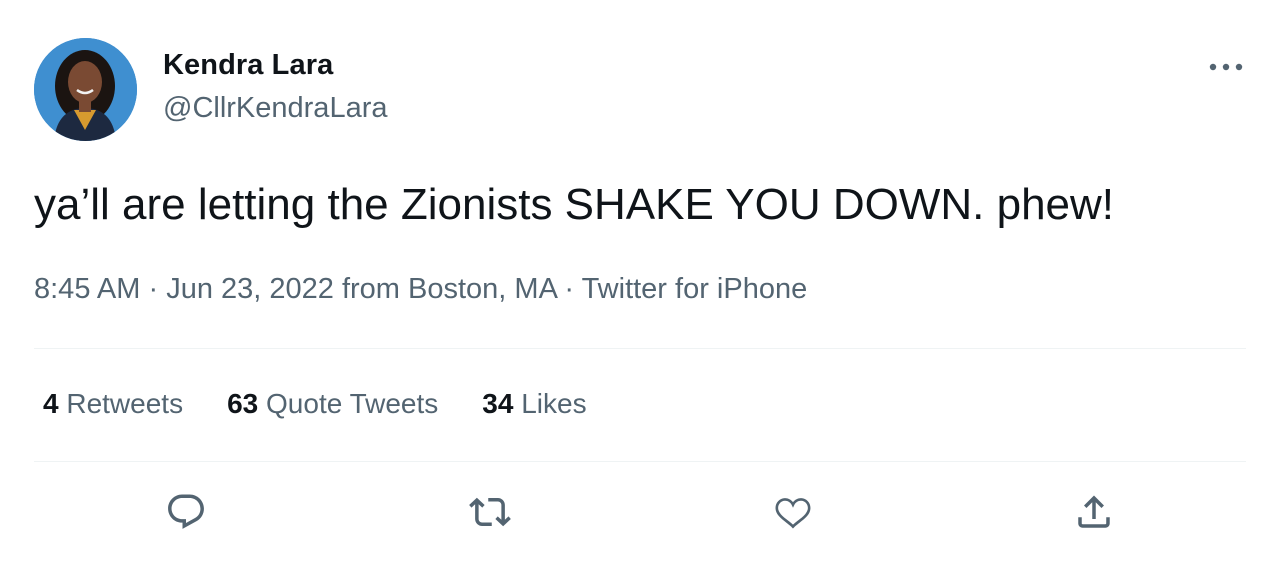 The width and height of the screenshot is (1280, 563). What do you see at coordinates (554, 403) in the screenshot?
I see `likes-label: Likes` at bounding box center [554, 403].